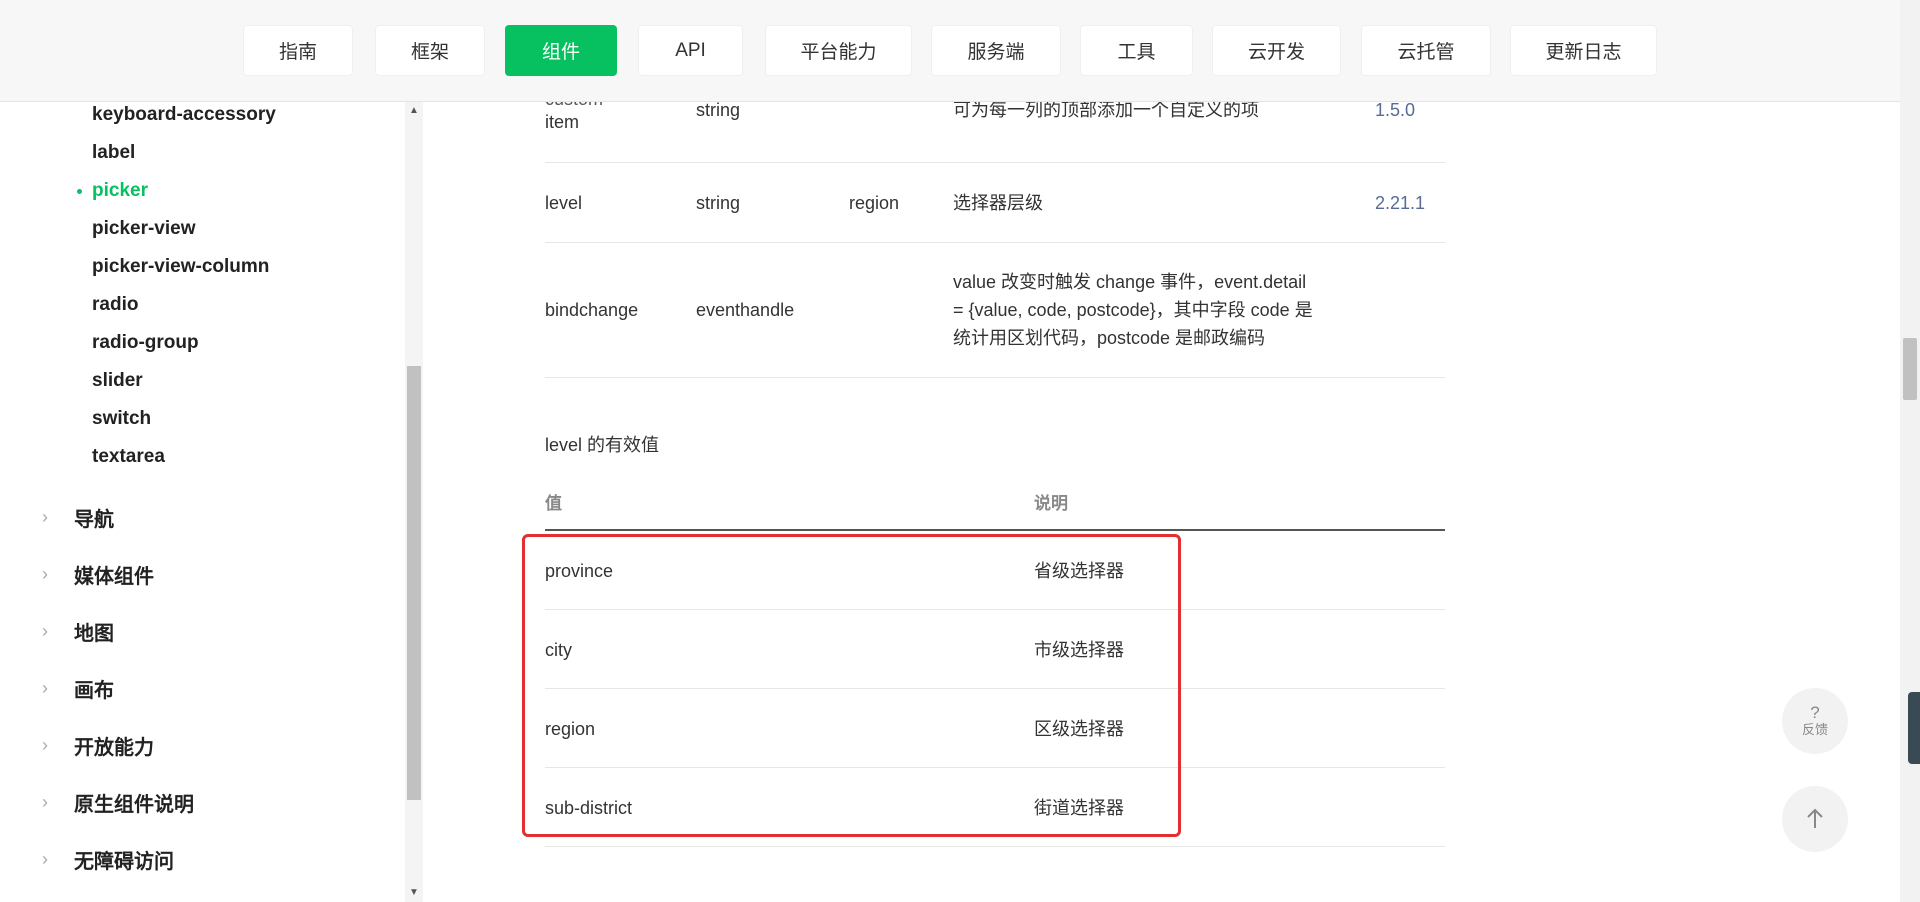 This screenshot has height=902, width=1920. What do you see at coordinates (144, 229) in the screenshot?
I see `sidebar-item-picker-view: picker-view` at bounding box center [144, 229].